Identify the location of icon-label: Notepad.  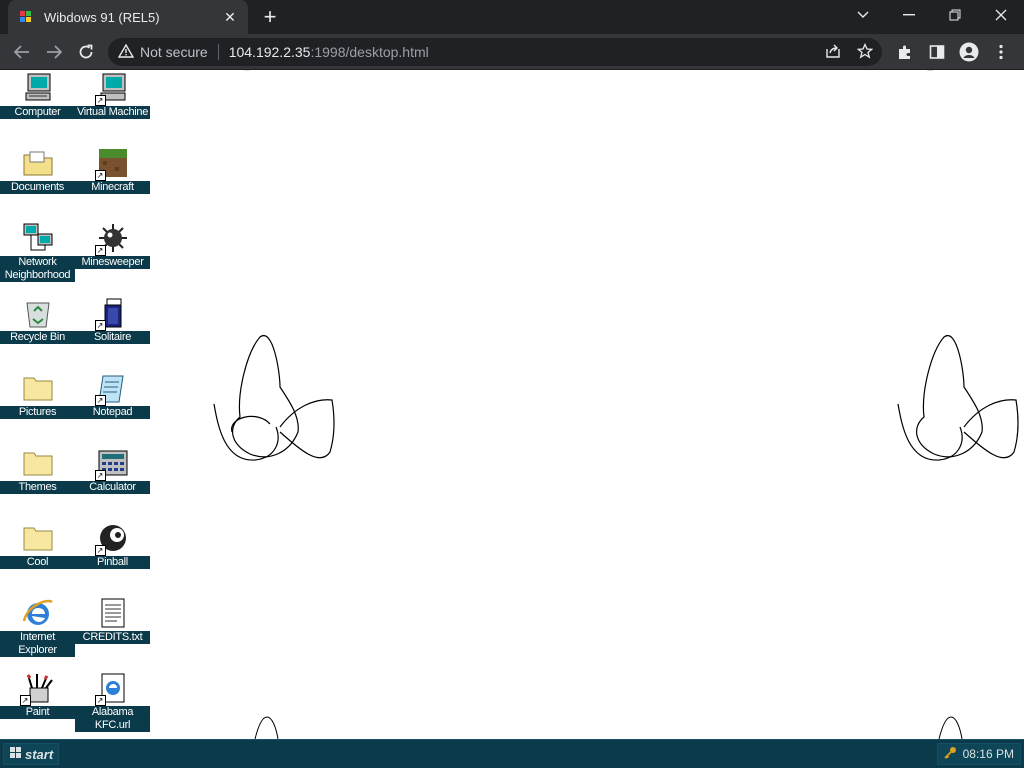
(112, 412).